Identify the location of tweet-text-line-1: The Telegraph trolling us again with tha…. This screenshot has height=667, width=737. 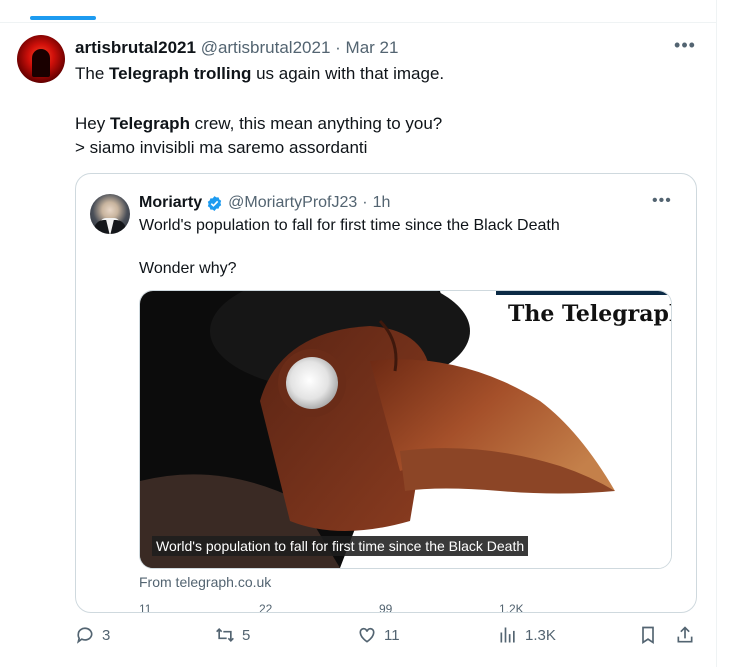
(259, 74).